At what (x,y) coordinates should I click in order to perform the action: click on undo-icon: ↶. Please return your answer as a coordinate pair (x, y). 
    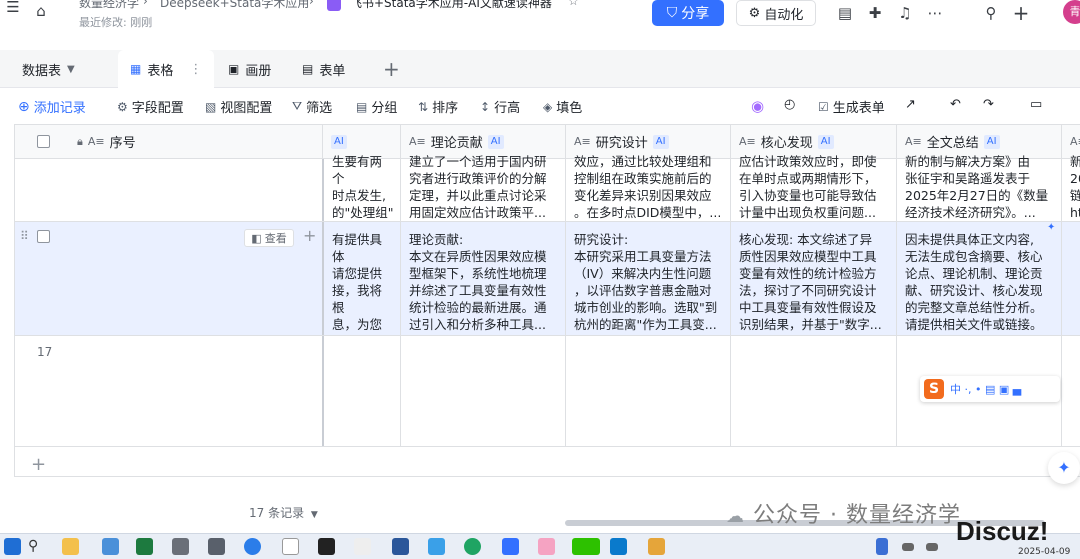
    Looking at the image, I should click on (955, 104).